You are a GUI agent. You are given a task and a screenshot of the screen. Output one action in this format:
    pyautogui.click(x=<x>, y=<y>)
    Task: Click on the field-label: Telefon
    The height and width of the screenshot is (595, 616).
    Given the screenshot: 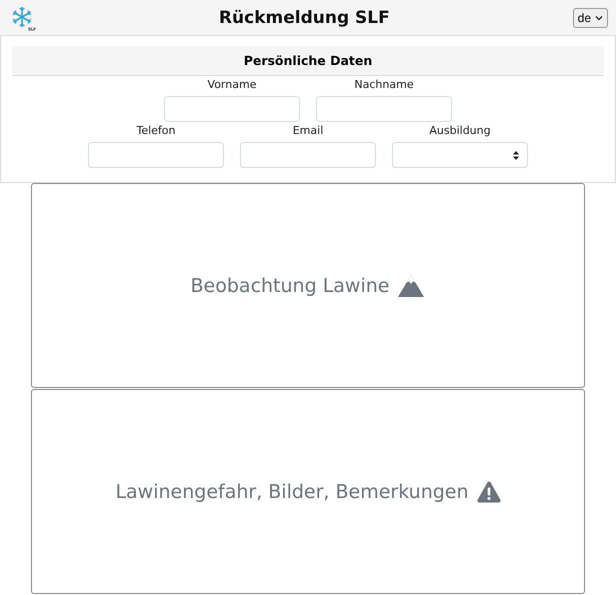 What is the action you would take?
    pyautogui.click(x=156, y=130)
    